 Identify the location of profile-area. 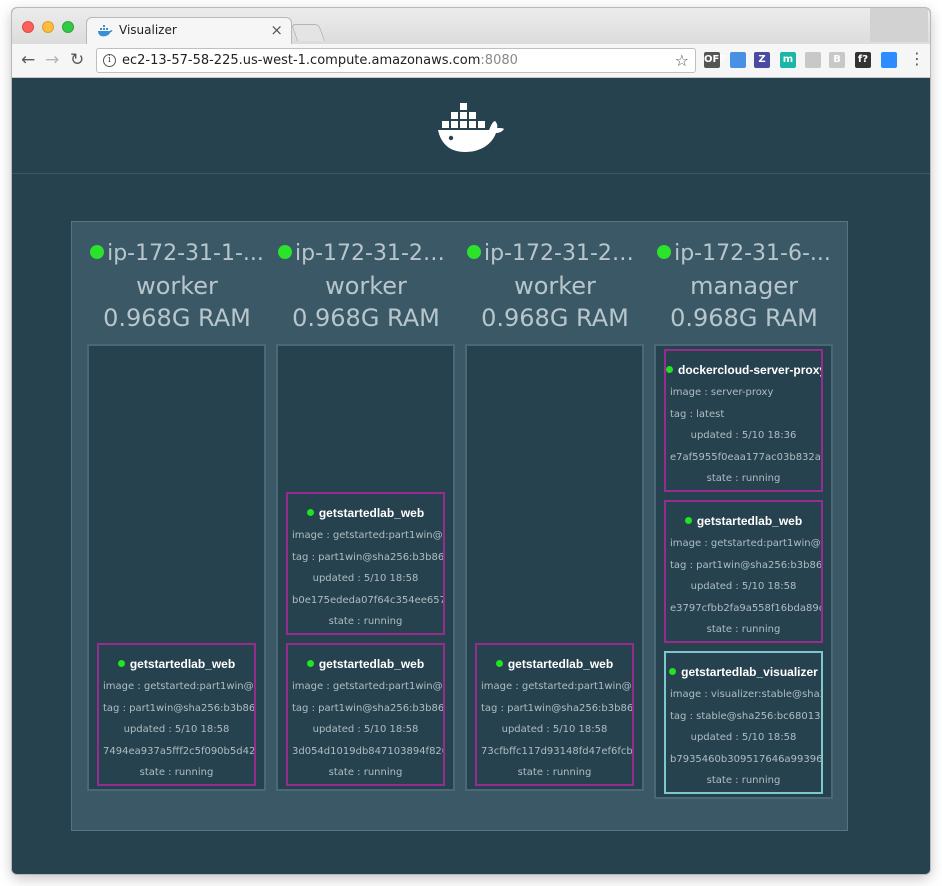
(899, 25).